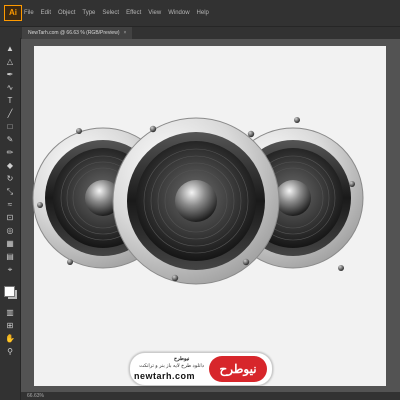 The width and height of the screenshot is (400, 400). I want to click on watermark-logo: نیوطرح, so click(238, 369).